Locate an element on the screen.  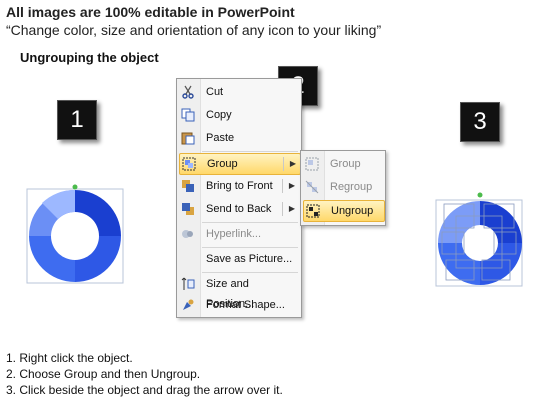
menu-item-copy: Copy is located at coordinates (239, 115).